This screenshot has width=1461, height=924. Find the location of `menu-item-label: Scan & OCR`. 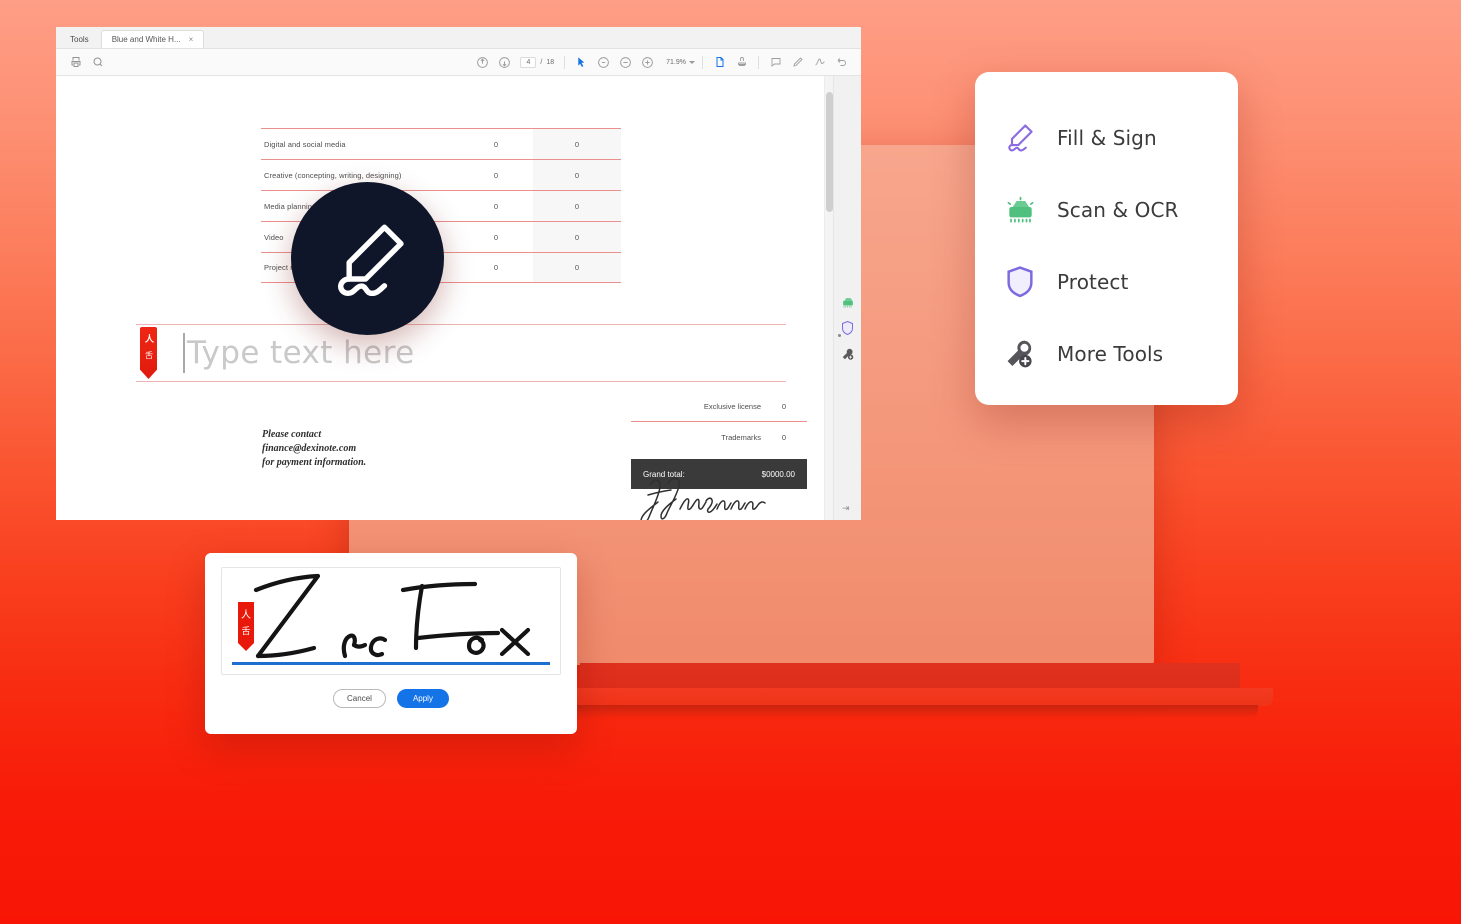

menu-item-label: Scan & OCR is located at coordinates (1118, 210).